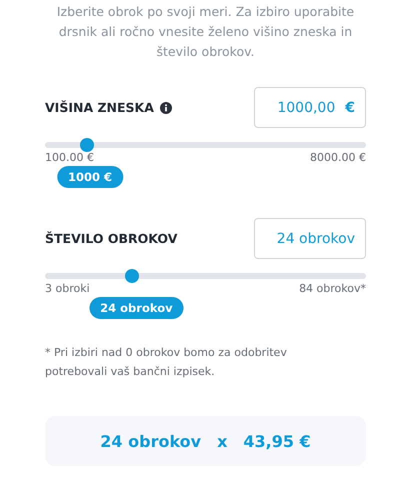 This screenshot has width=411, height=478. I want to click on input-field: 1000,00 €, so click(310, 107).